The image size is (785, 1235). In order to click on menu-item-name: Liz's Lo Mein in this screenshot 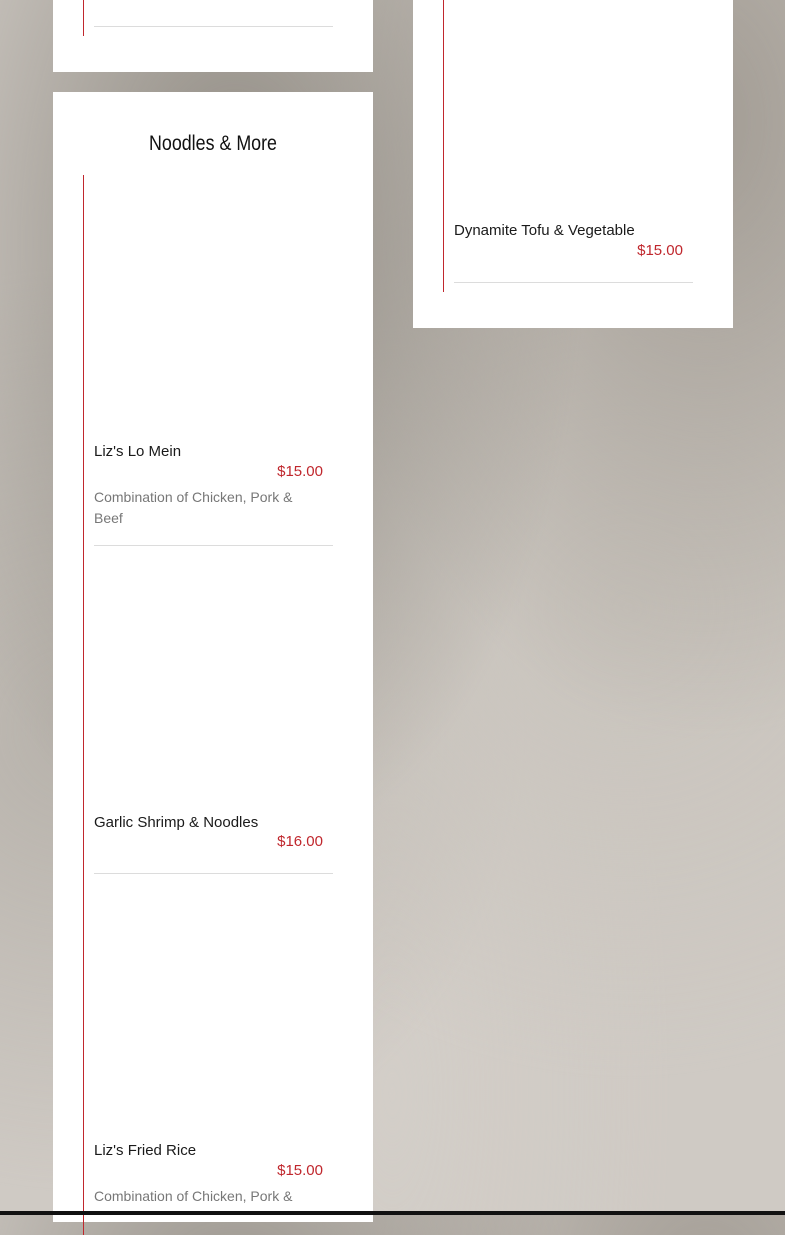, I will do `click(137, 451)`.